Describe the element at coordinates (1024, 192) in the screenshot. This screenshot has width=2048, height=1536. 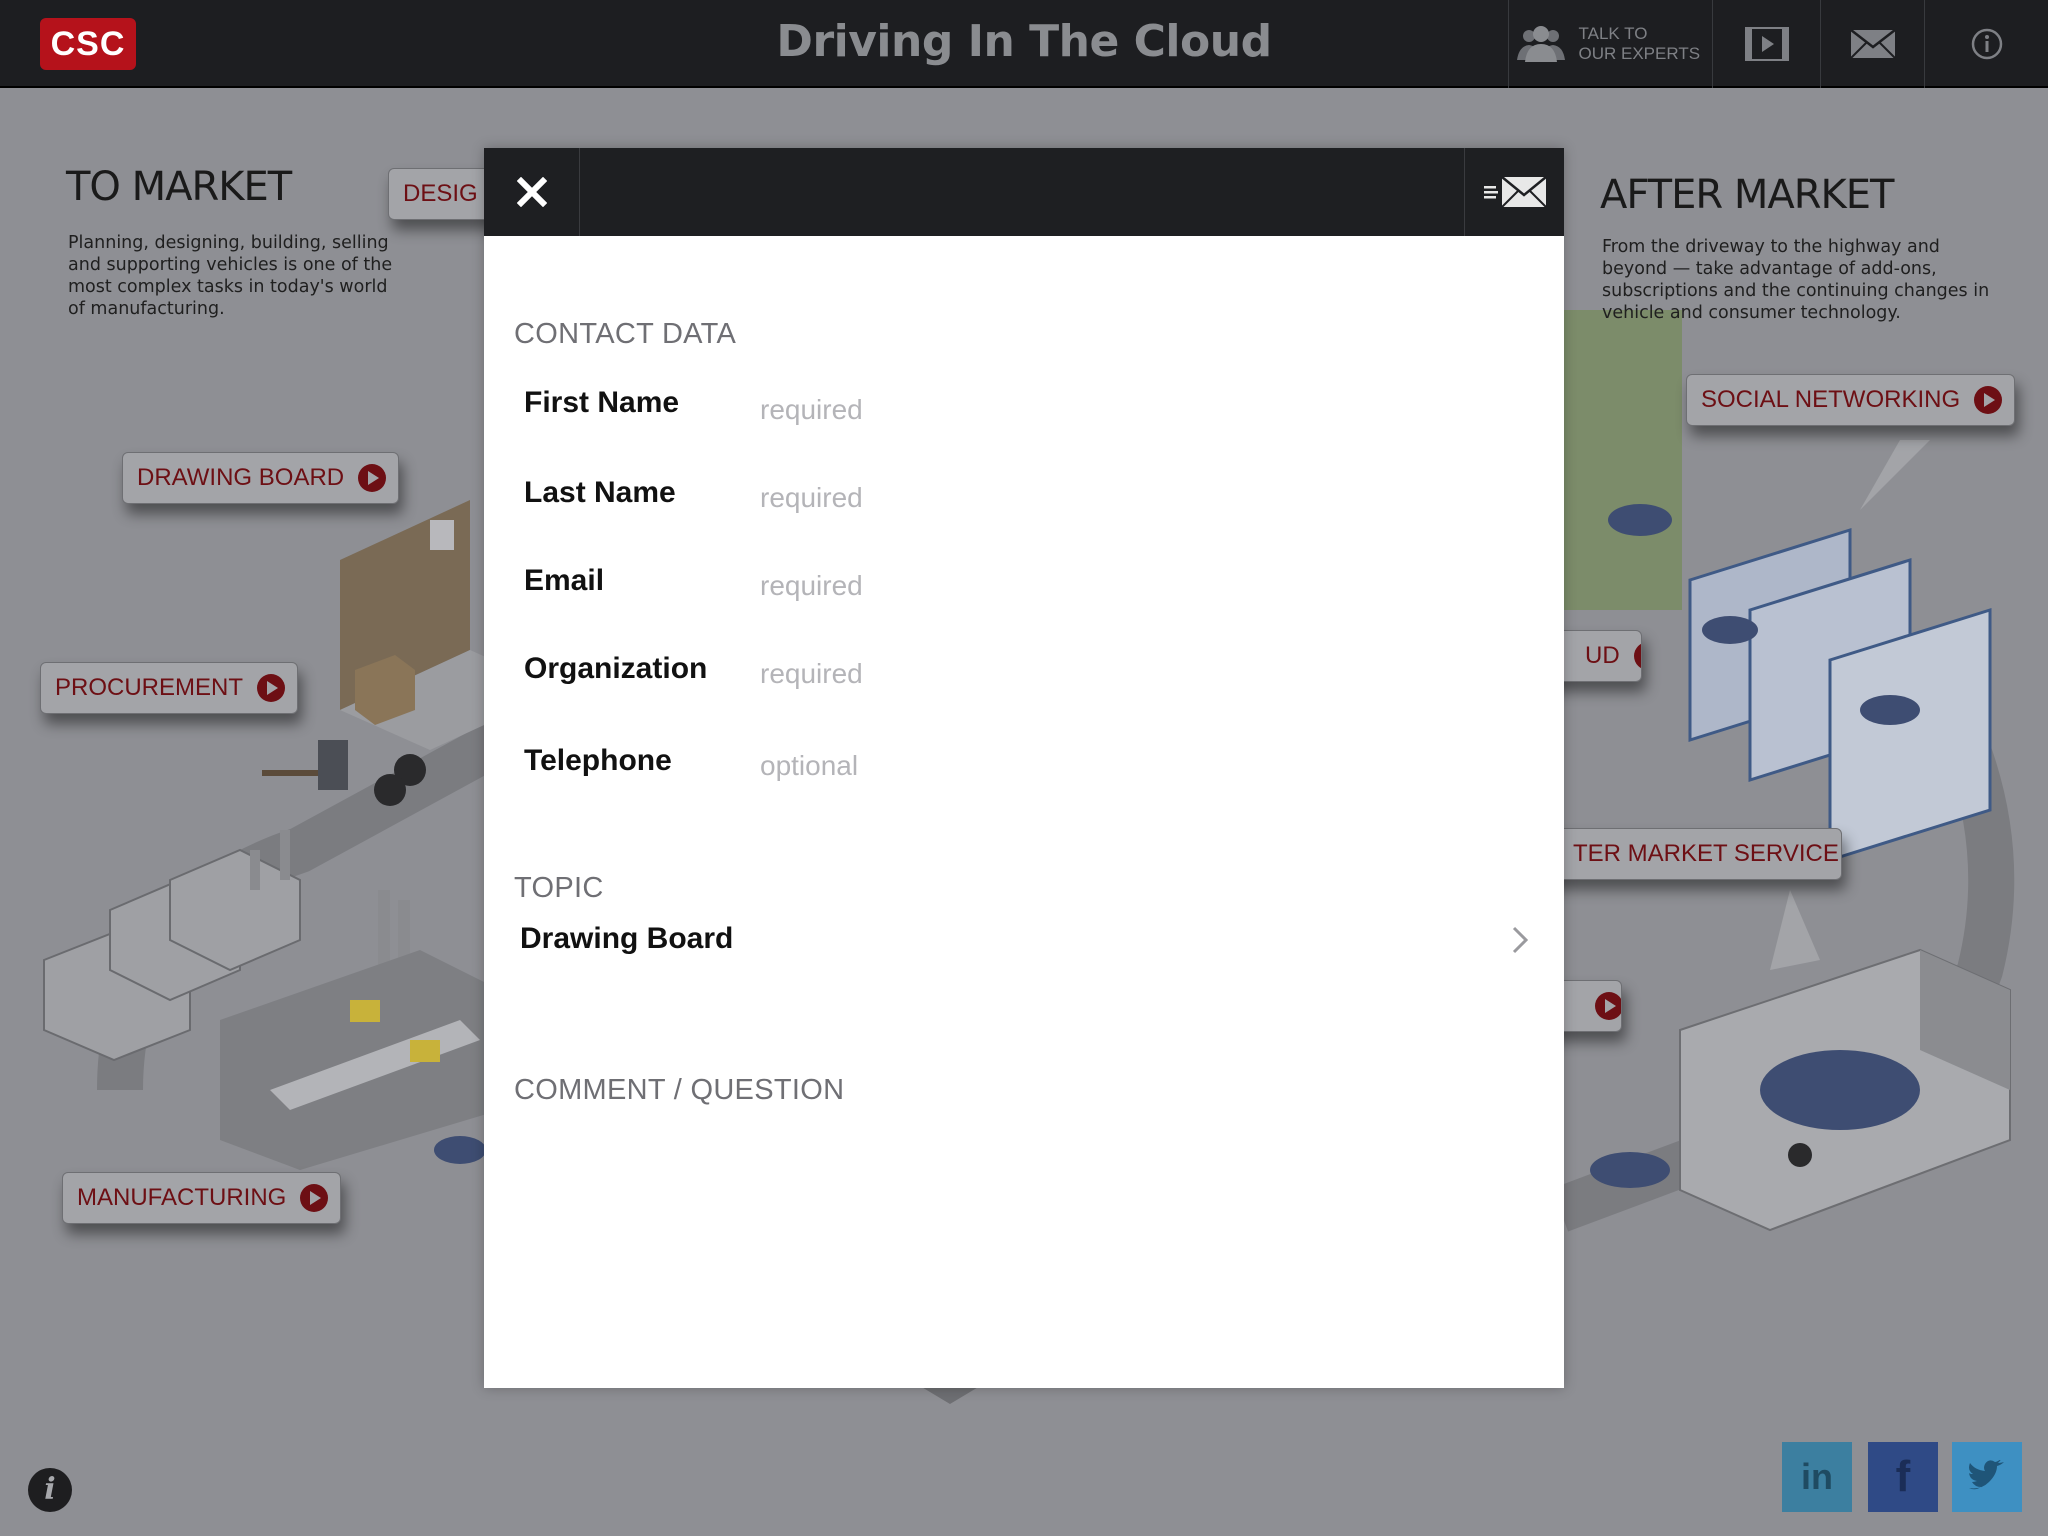
I see `modal-header` at that location.